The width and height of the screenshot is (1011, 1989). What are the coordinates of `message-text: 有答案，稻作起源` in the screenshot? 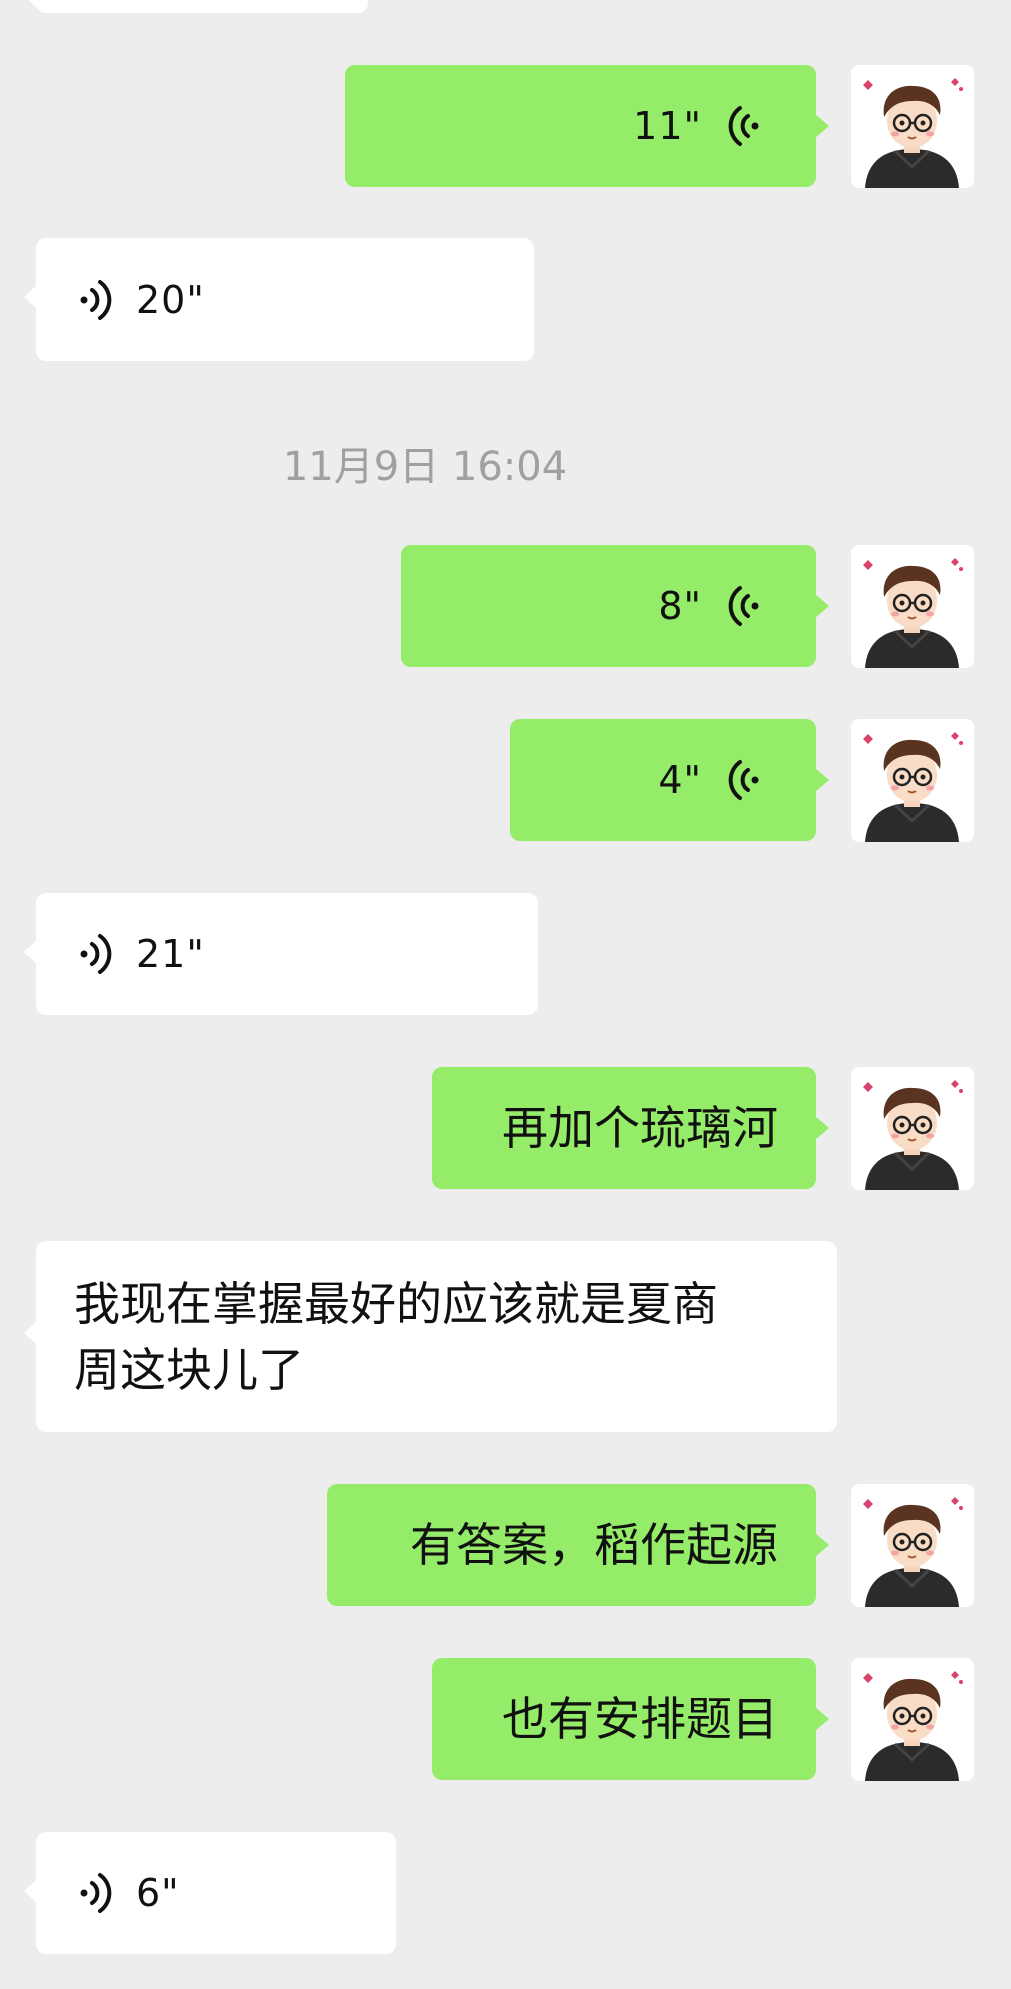 It's located at (594, 1545).